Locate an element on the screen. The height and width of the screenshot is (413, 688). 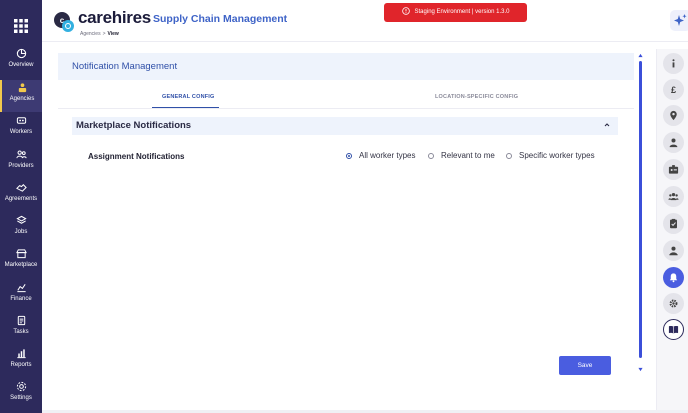
contact-icon is located at coordinates (673, 251).